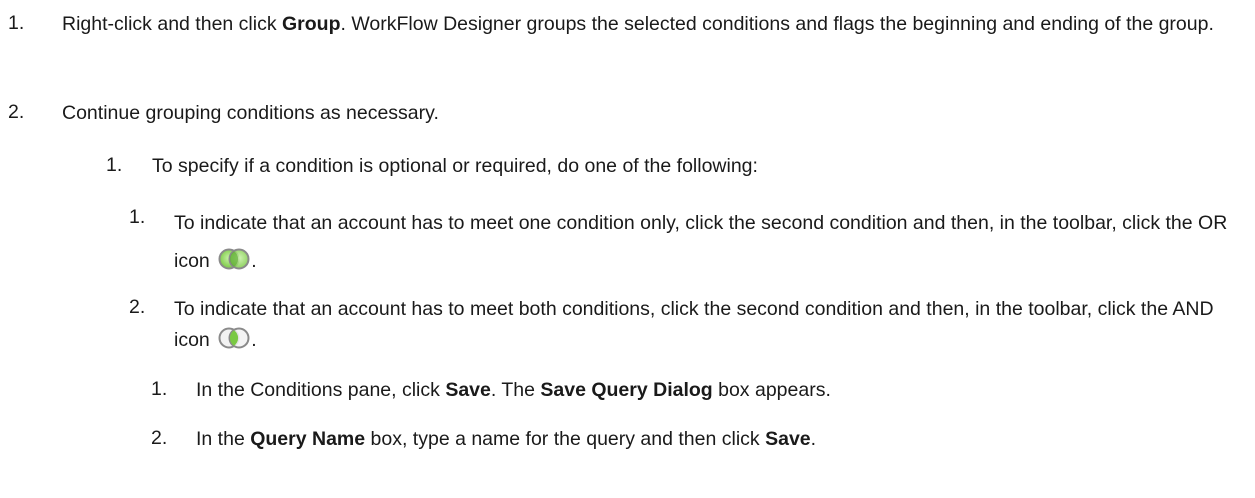 Image resolution: width=1255 pixels, height=498 pixels. I want to click on and-icon, so click(234, 338).